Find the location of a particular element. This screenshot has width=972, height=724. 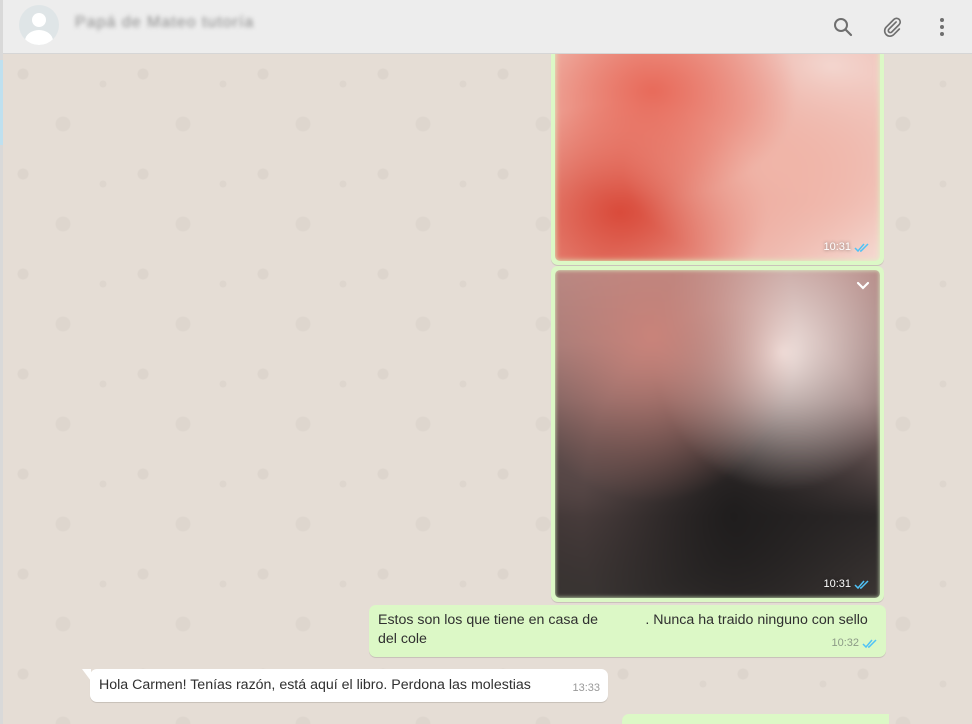

message-text-line: del cole is located at coordinates (402, 639).